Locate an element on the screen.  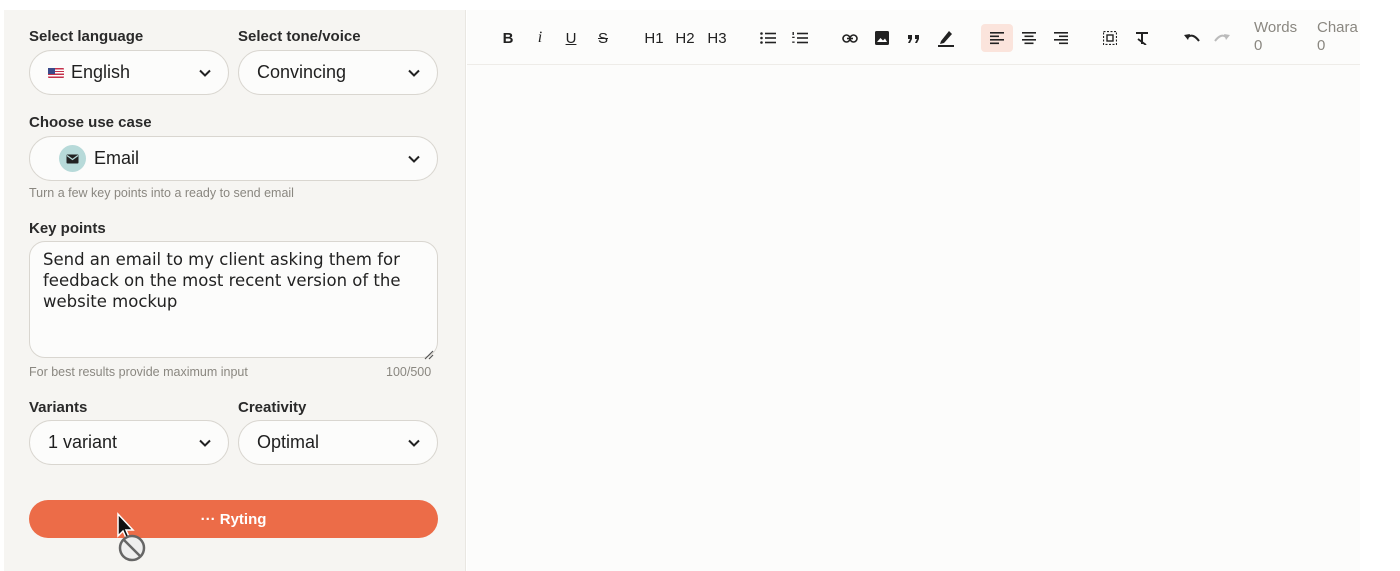
italic-button: i is located at coordinates (540, 38).